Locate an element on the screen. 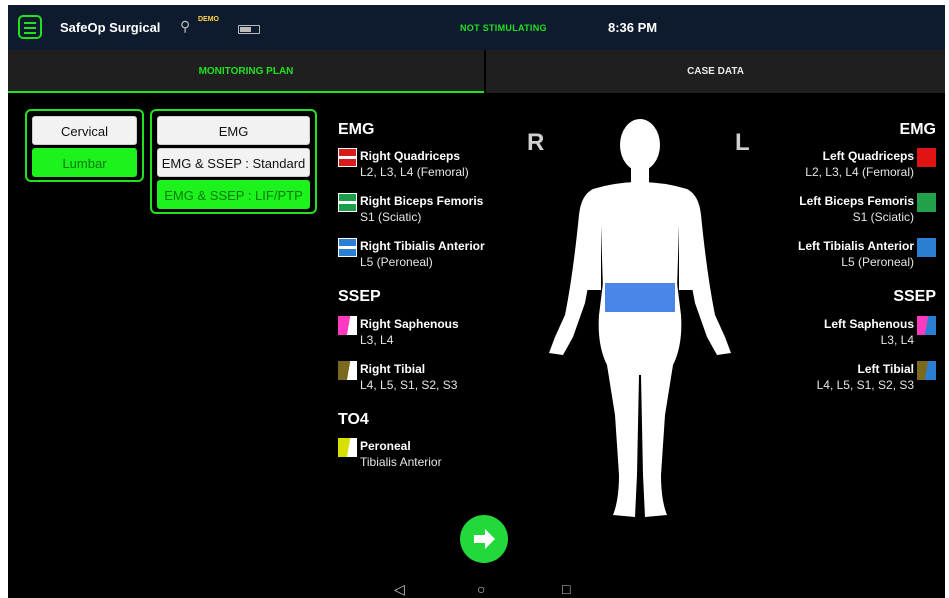 The width and height of the screenshot is (949, 598). next-button is located at coordinates (484, 539).